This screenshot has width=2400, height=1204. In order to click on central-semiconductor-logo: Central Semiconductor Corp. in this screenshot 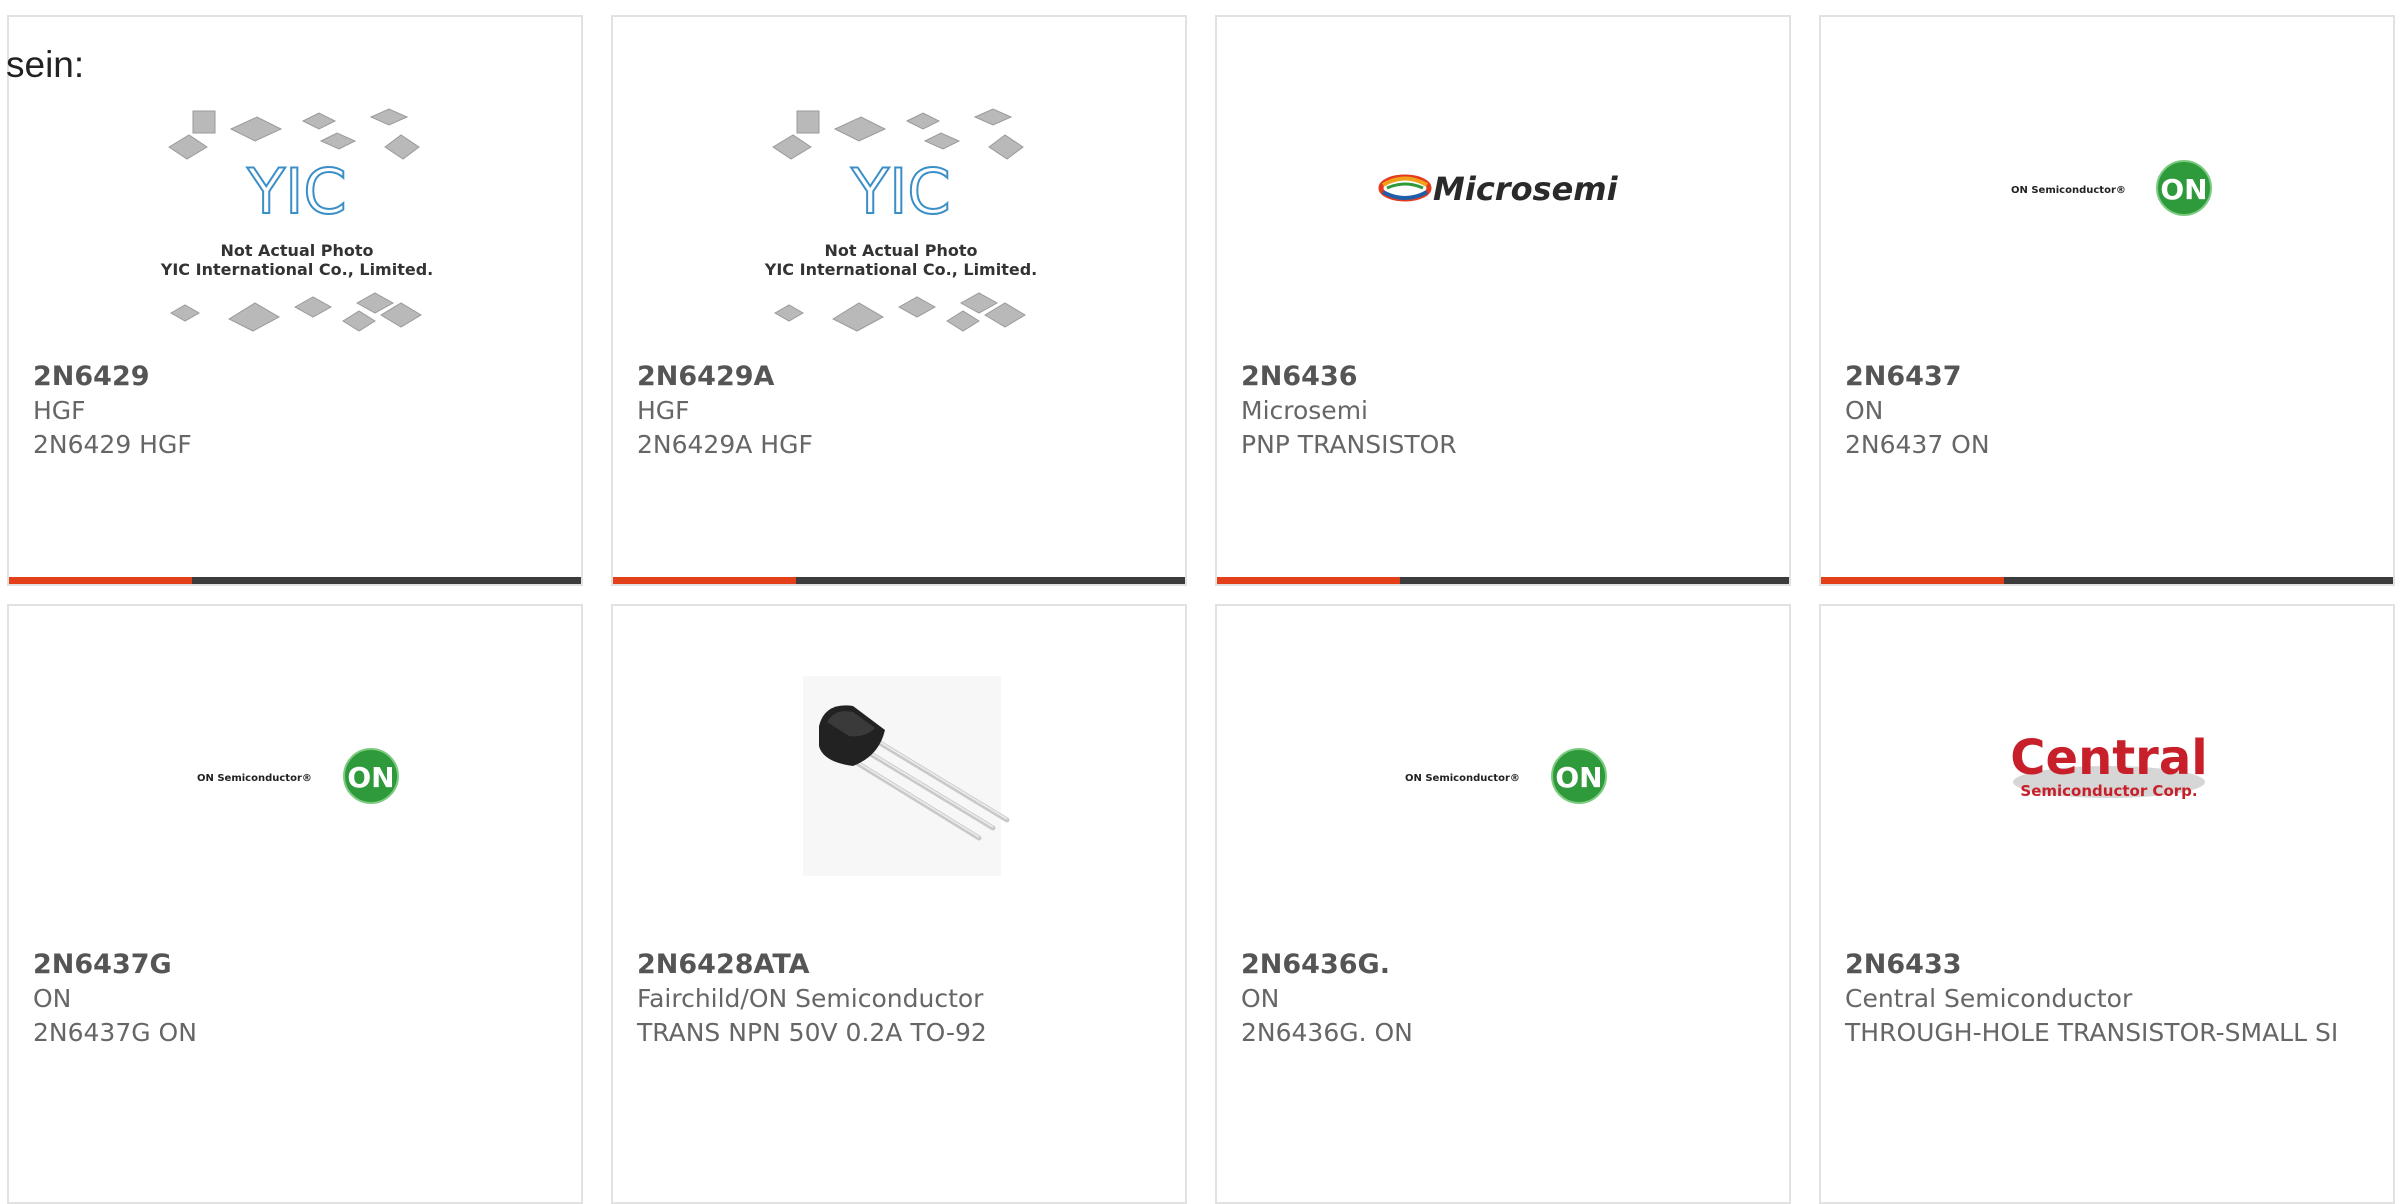, I will do `click(2108, 765)`.